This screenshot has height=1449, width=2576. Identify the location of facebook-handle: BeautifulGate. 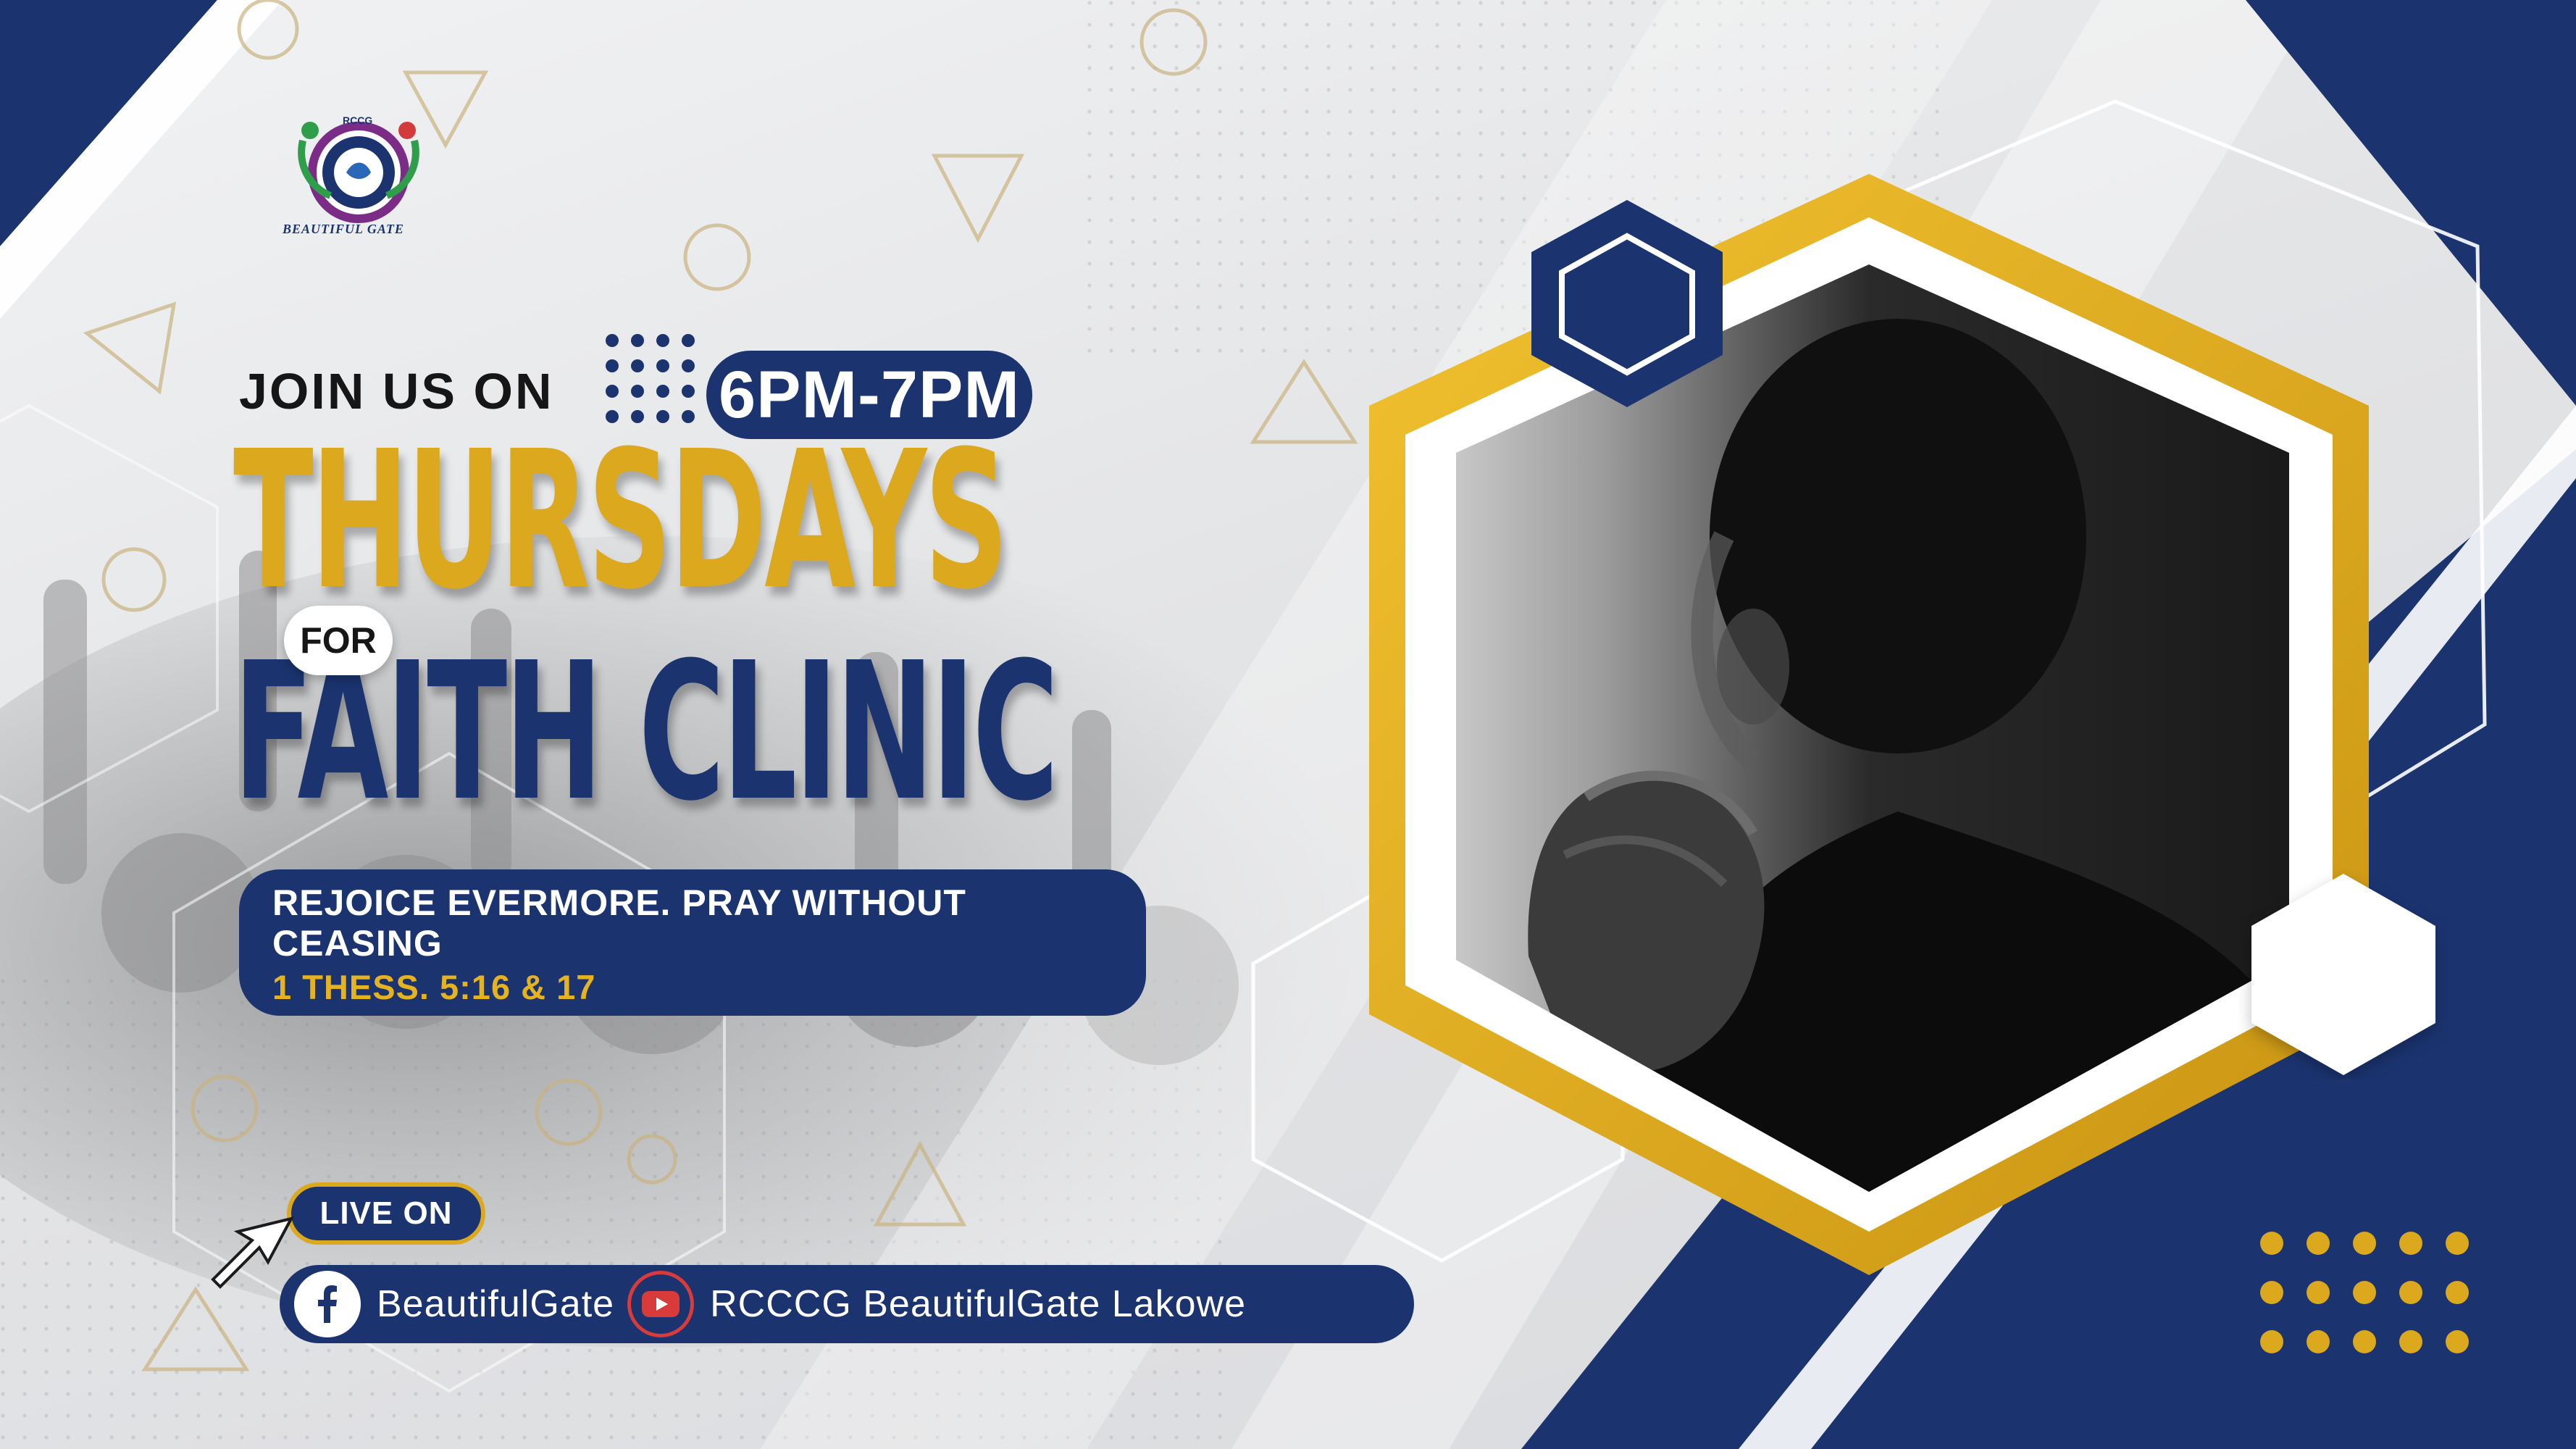
(495, 1304).